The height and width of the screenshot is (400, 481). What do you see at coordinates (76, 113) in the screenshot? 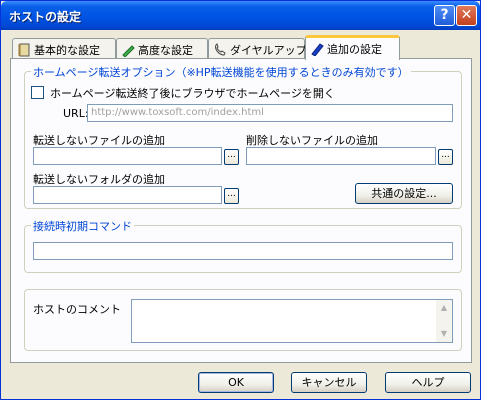
I see `url-label: URL:` at bounding box center [76, 113].